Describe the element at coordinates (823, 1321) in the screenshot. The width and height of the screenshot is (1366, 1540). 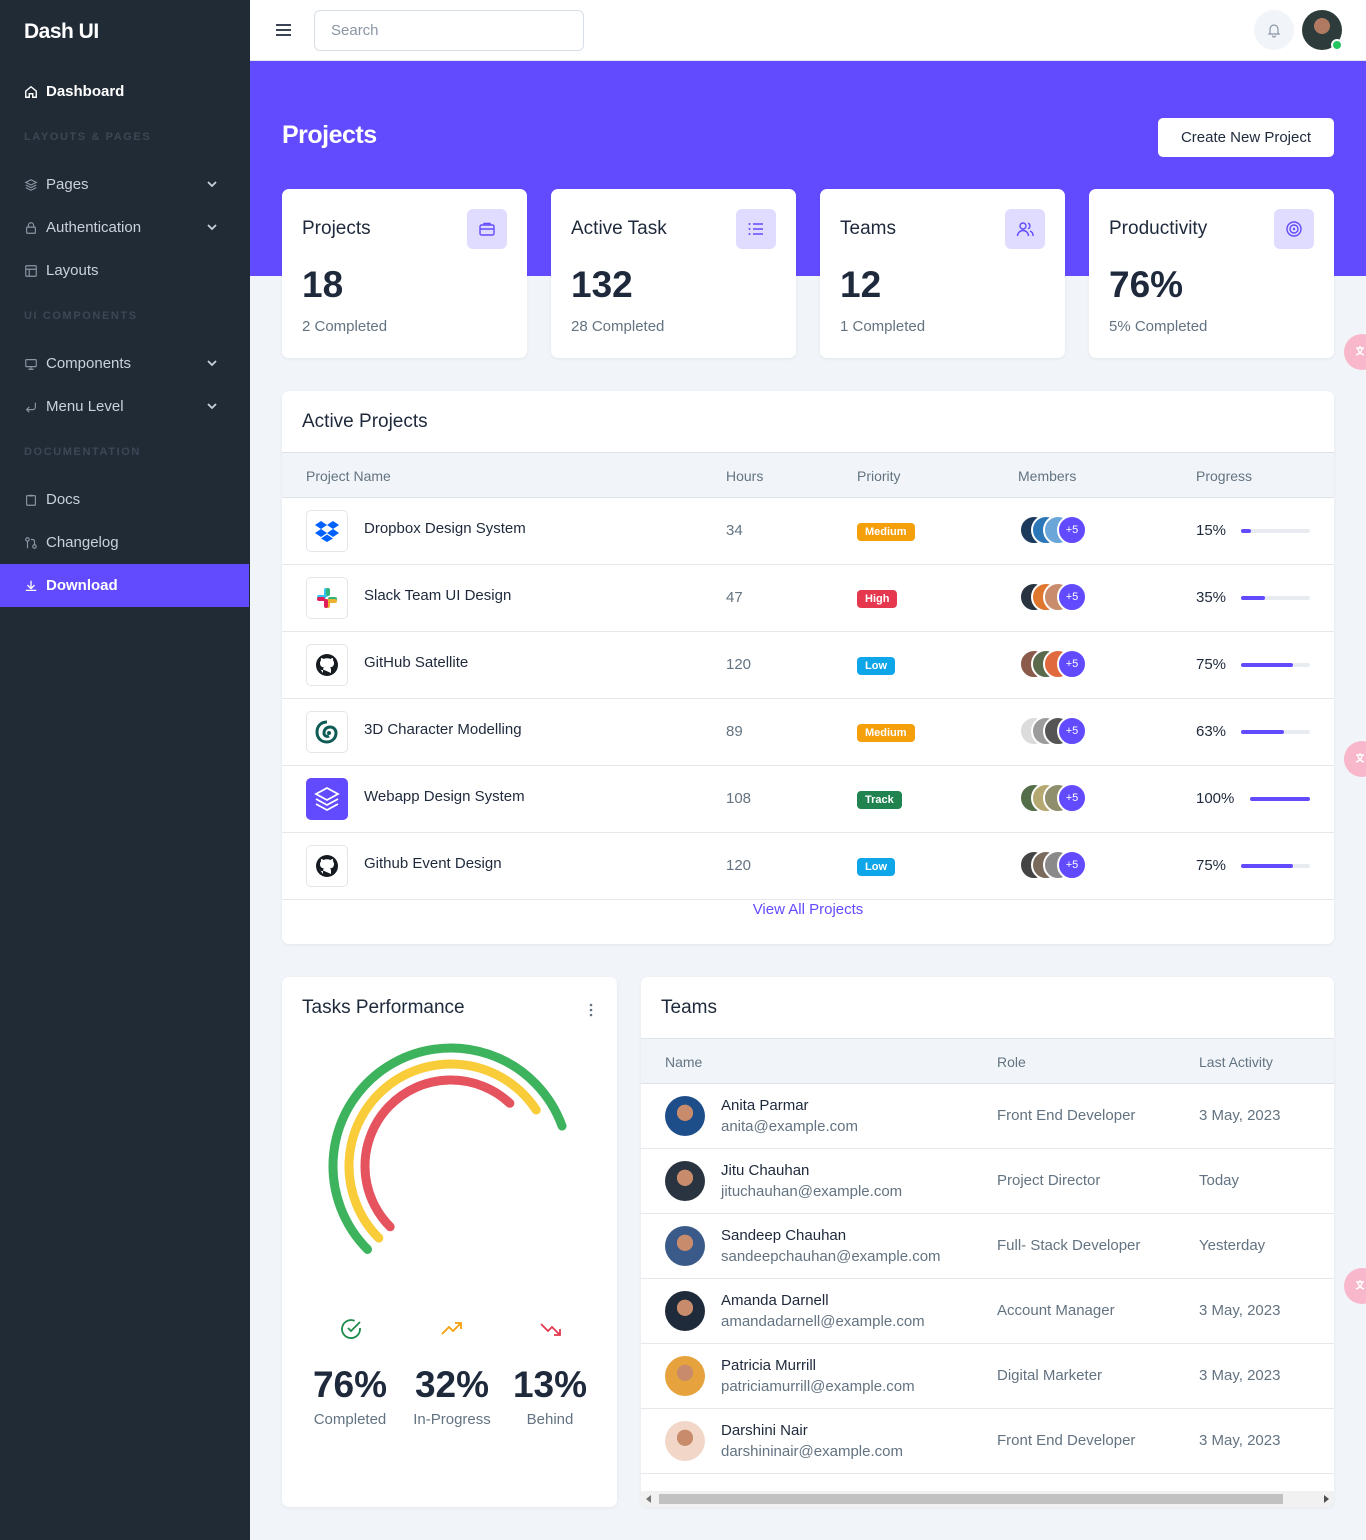
I see `member-email: amandadarnell@example.com` at that location.